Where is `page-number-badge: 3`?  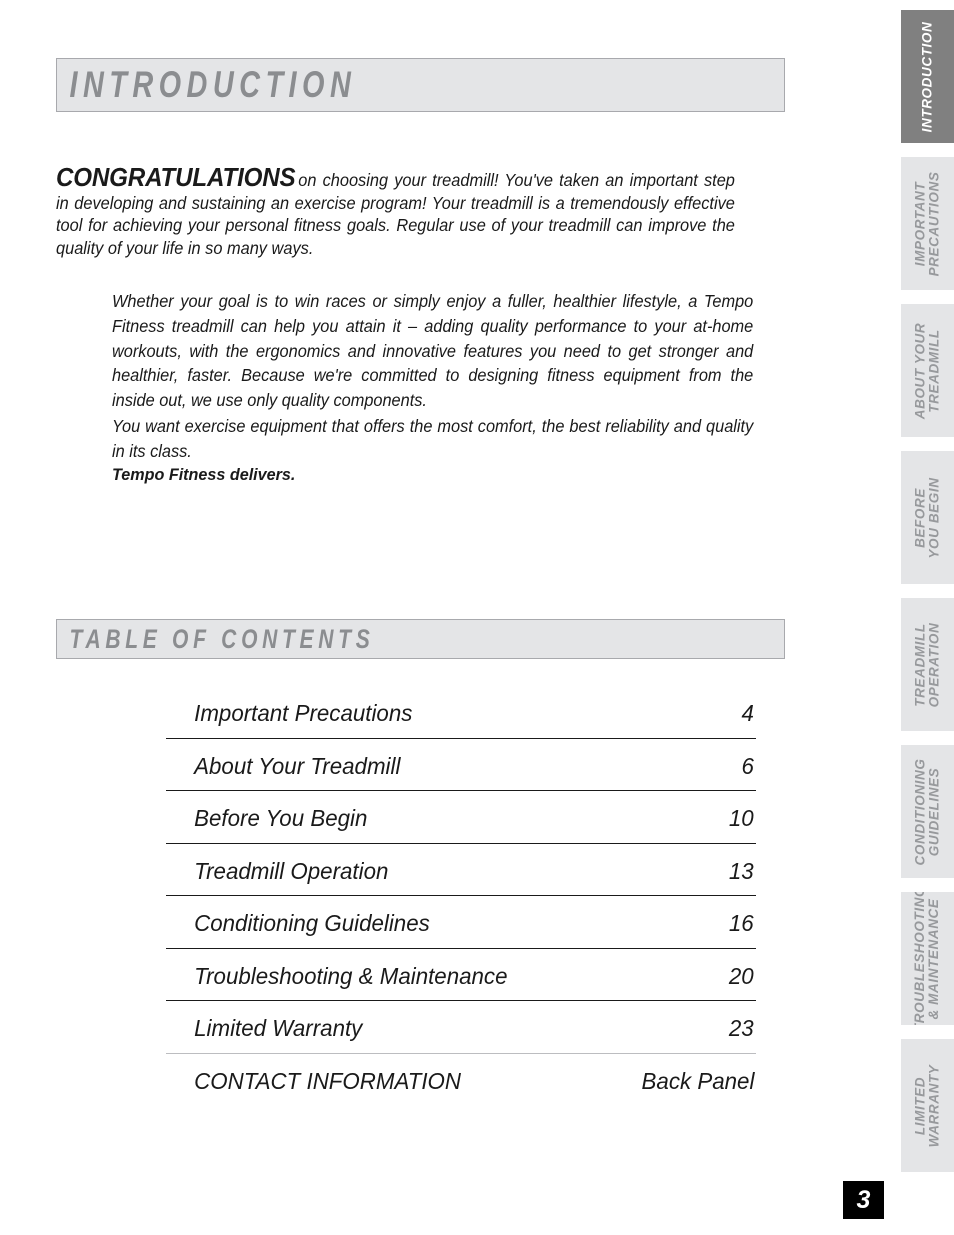
page-number-badge: 3 is located at coordinates (863, 1200).